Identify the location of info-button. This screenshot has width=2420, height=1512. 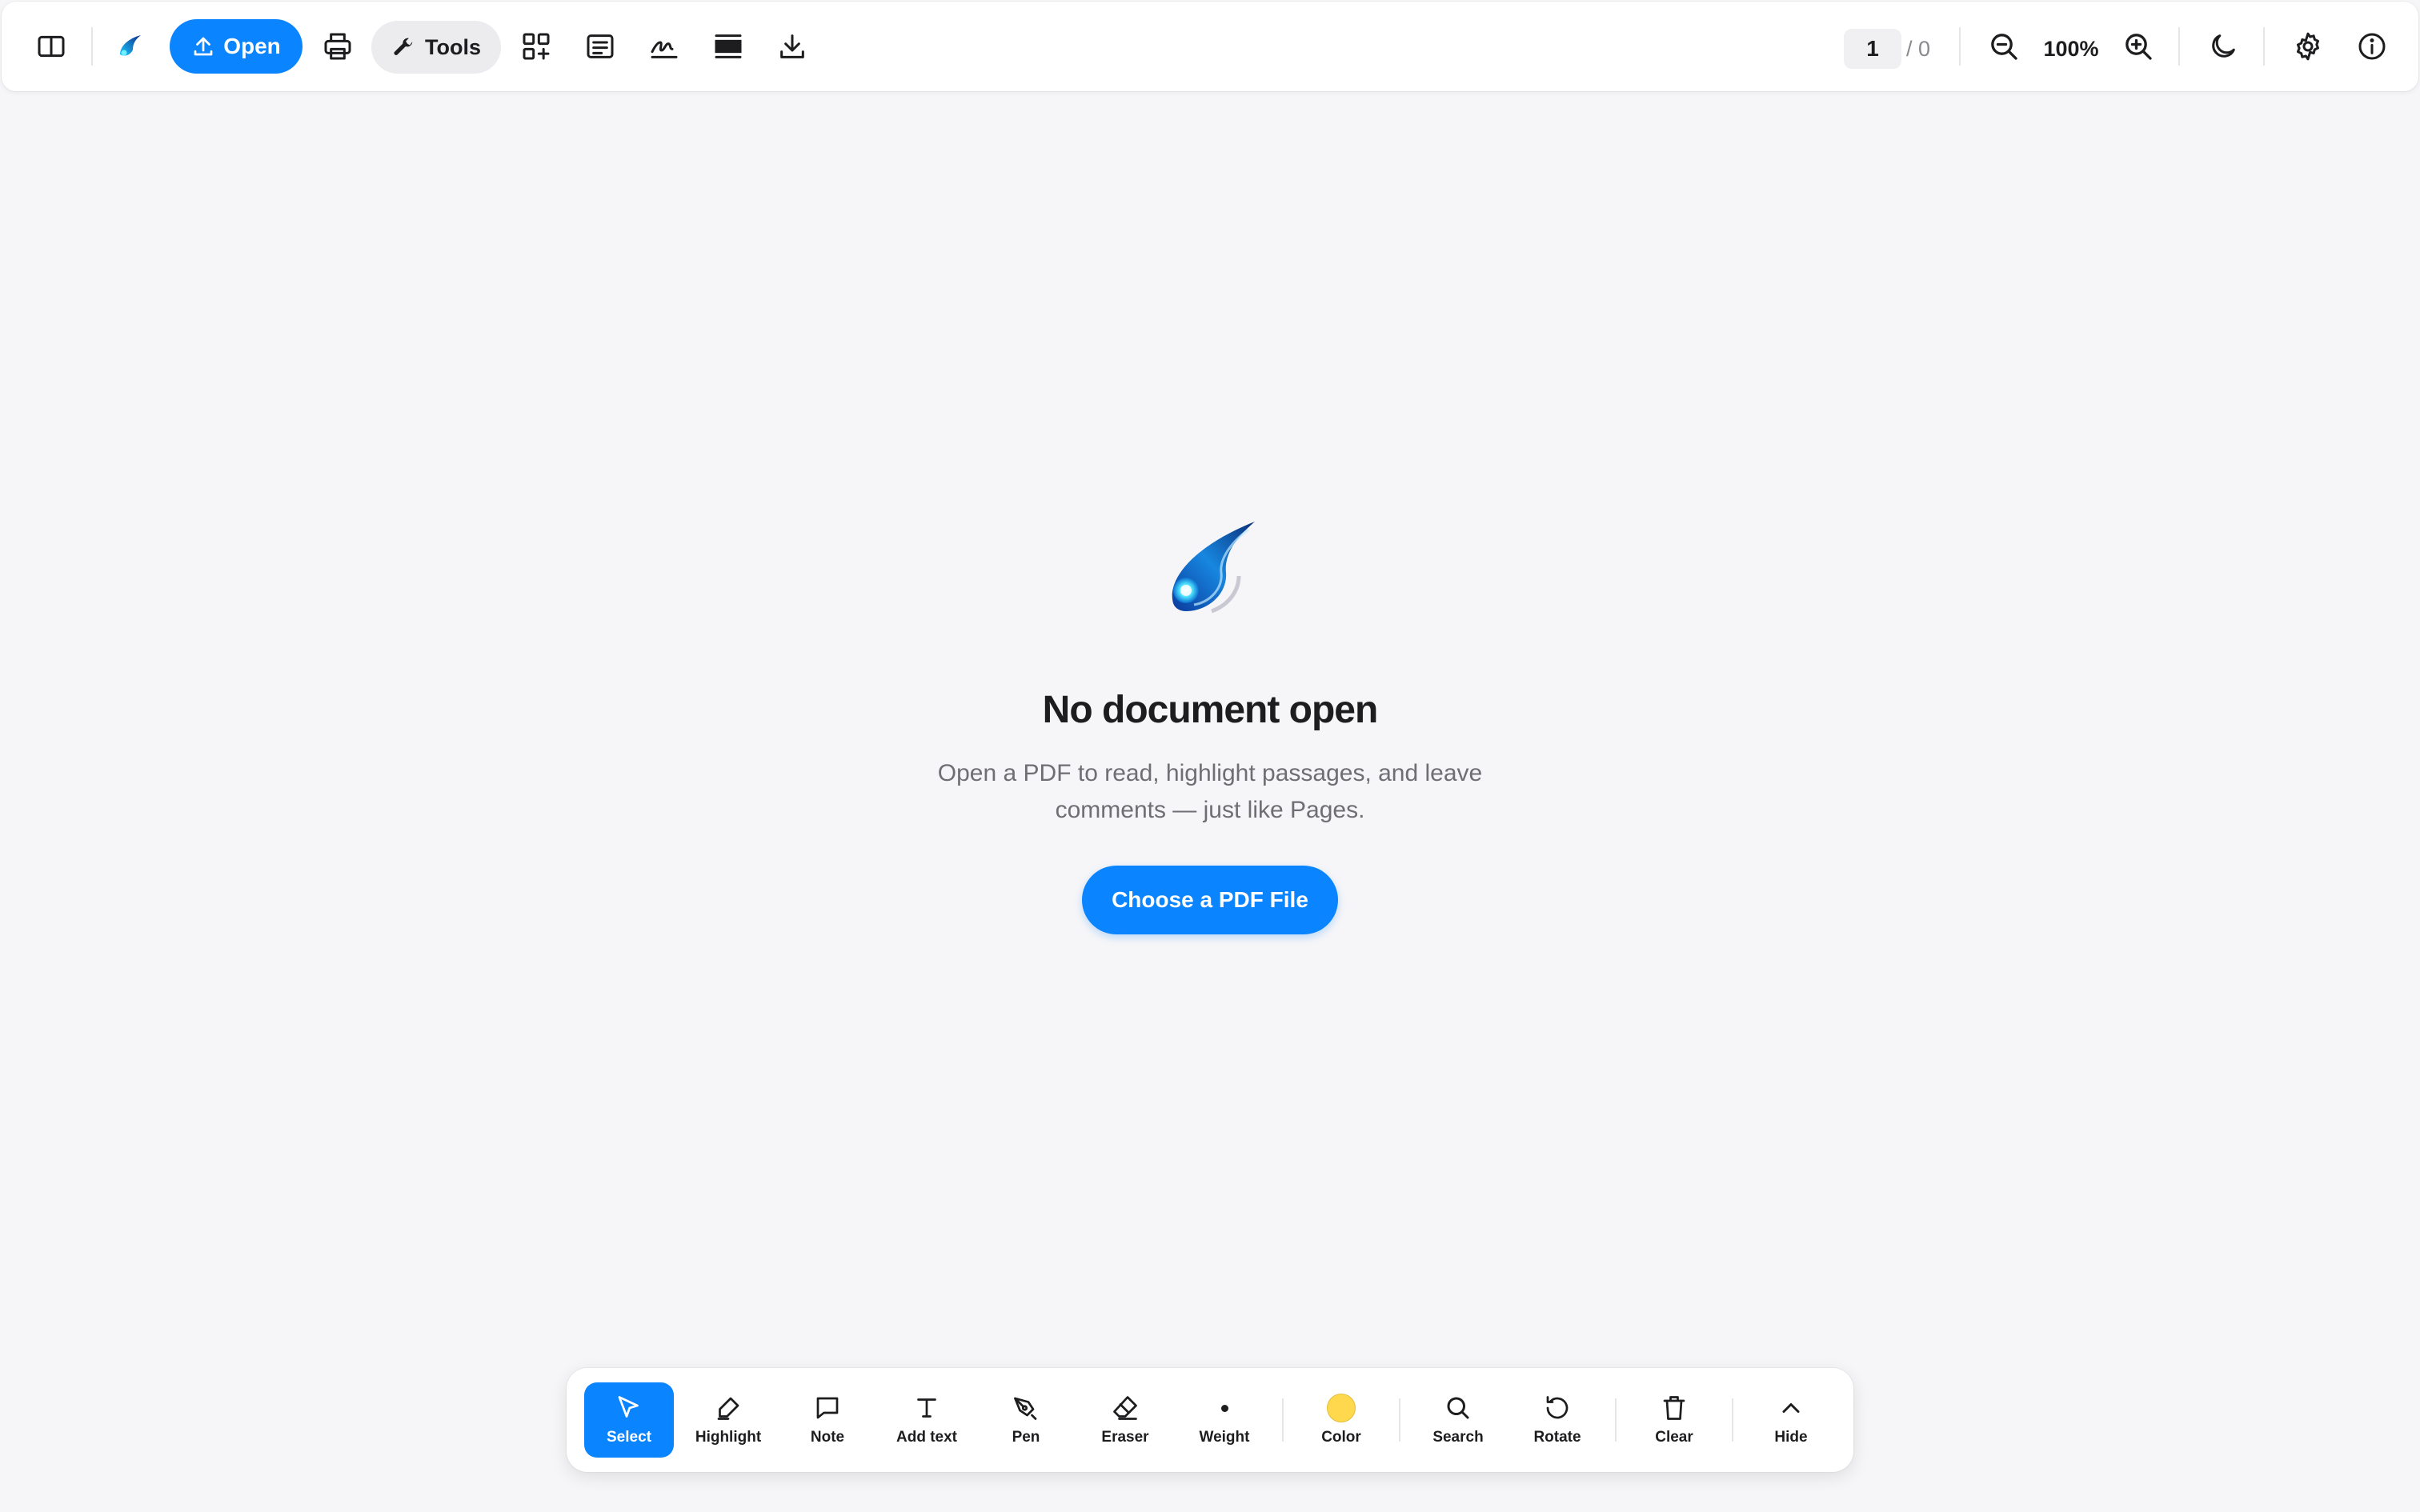
(2372, 46).